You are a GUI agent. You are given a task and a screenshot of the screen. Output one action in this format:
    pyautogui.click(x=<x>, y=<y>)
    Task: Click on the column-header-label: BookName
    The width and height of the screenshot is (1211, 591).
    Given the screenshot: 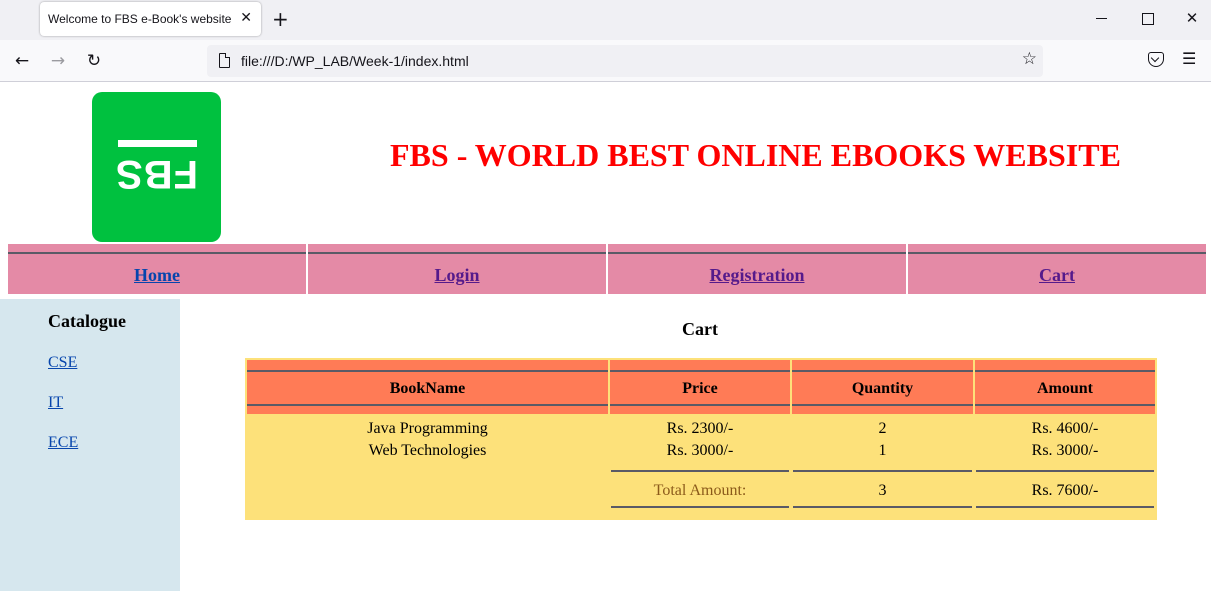 What is the action you would take?
    pyautogui.click(x=427, y=388)
    